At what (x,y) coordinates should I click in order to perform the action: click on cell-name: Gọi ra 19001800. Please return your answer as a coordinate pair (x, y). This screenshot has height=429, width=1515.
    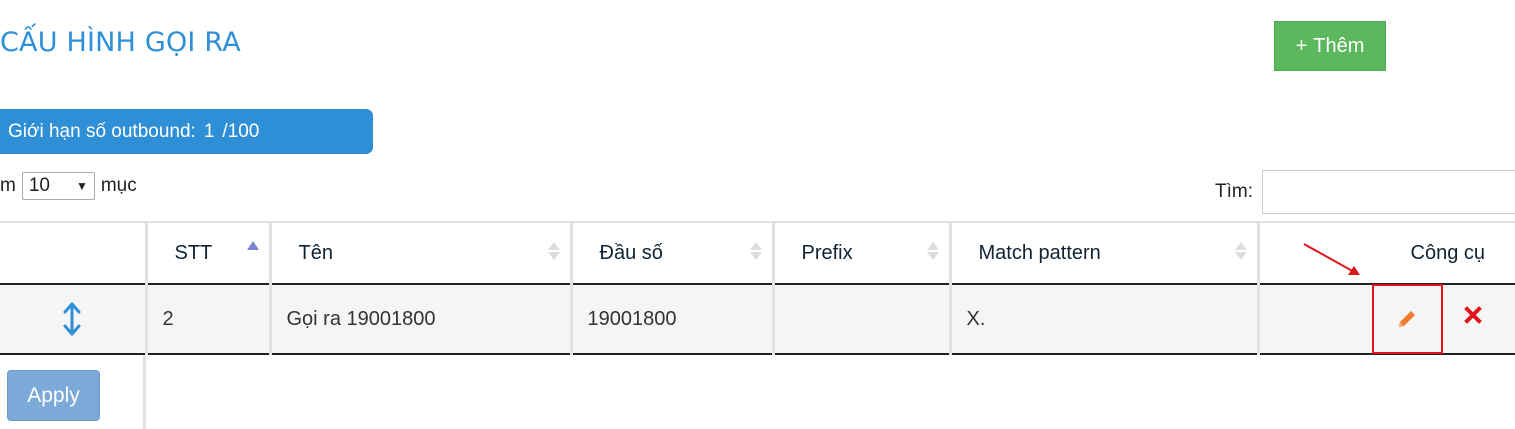
    Looking at the image, I should click on (421, 319).